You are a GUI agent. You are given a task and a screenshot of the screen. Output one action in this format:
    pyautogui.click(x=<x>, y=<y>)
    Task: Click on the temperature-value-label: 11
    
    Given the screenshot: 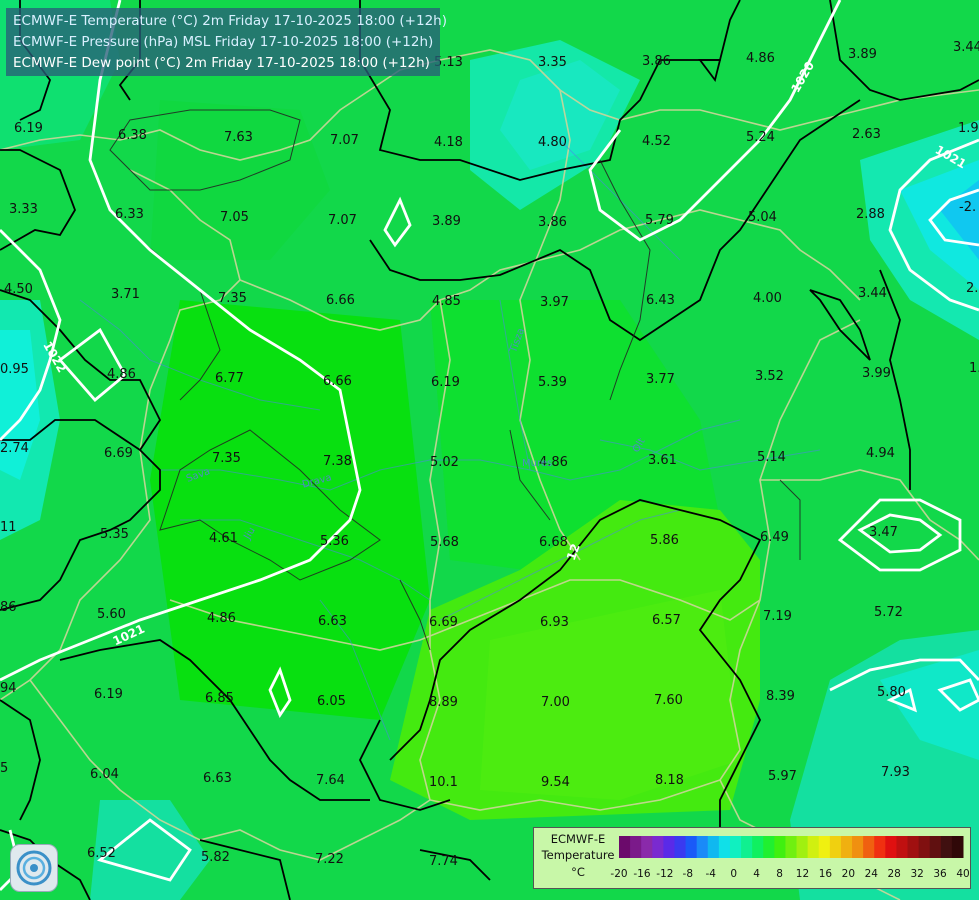 What is the action you would take?
    pyautogui.click(x=8, y=527)
    